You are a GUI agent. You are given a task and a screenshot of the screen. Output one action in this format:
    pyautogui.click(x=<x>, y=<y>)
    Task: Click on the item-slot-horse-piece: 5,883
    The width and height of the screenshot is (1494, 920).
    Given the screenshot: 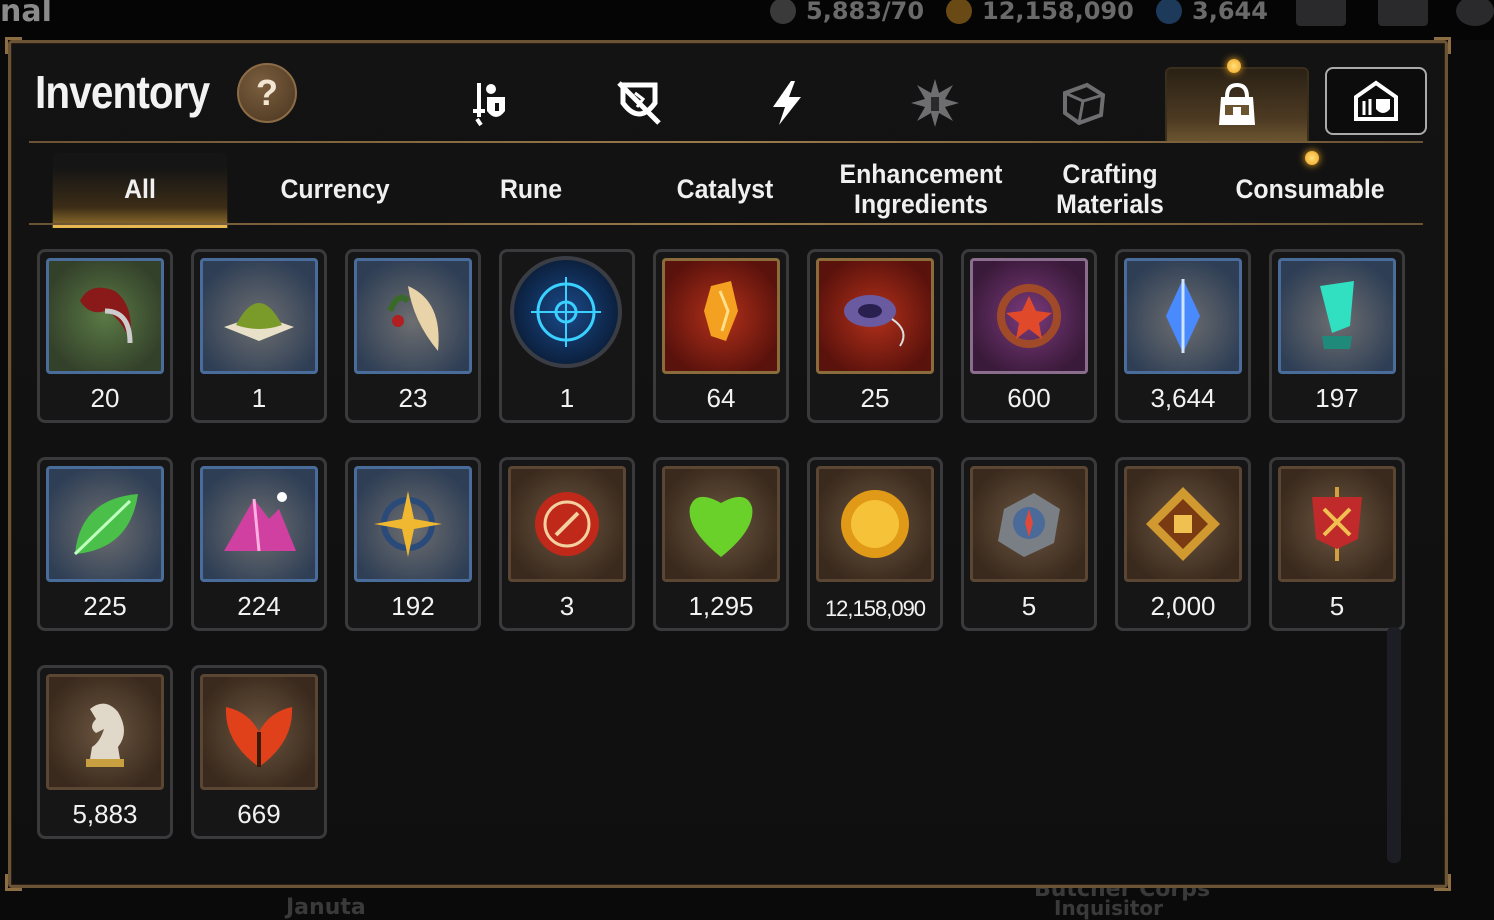 What is the action you would take?
    pyautogui.click(x=105, y=752)
    